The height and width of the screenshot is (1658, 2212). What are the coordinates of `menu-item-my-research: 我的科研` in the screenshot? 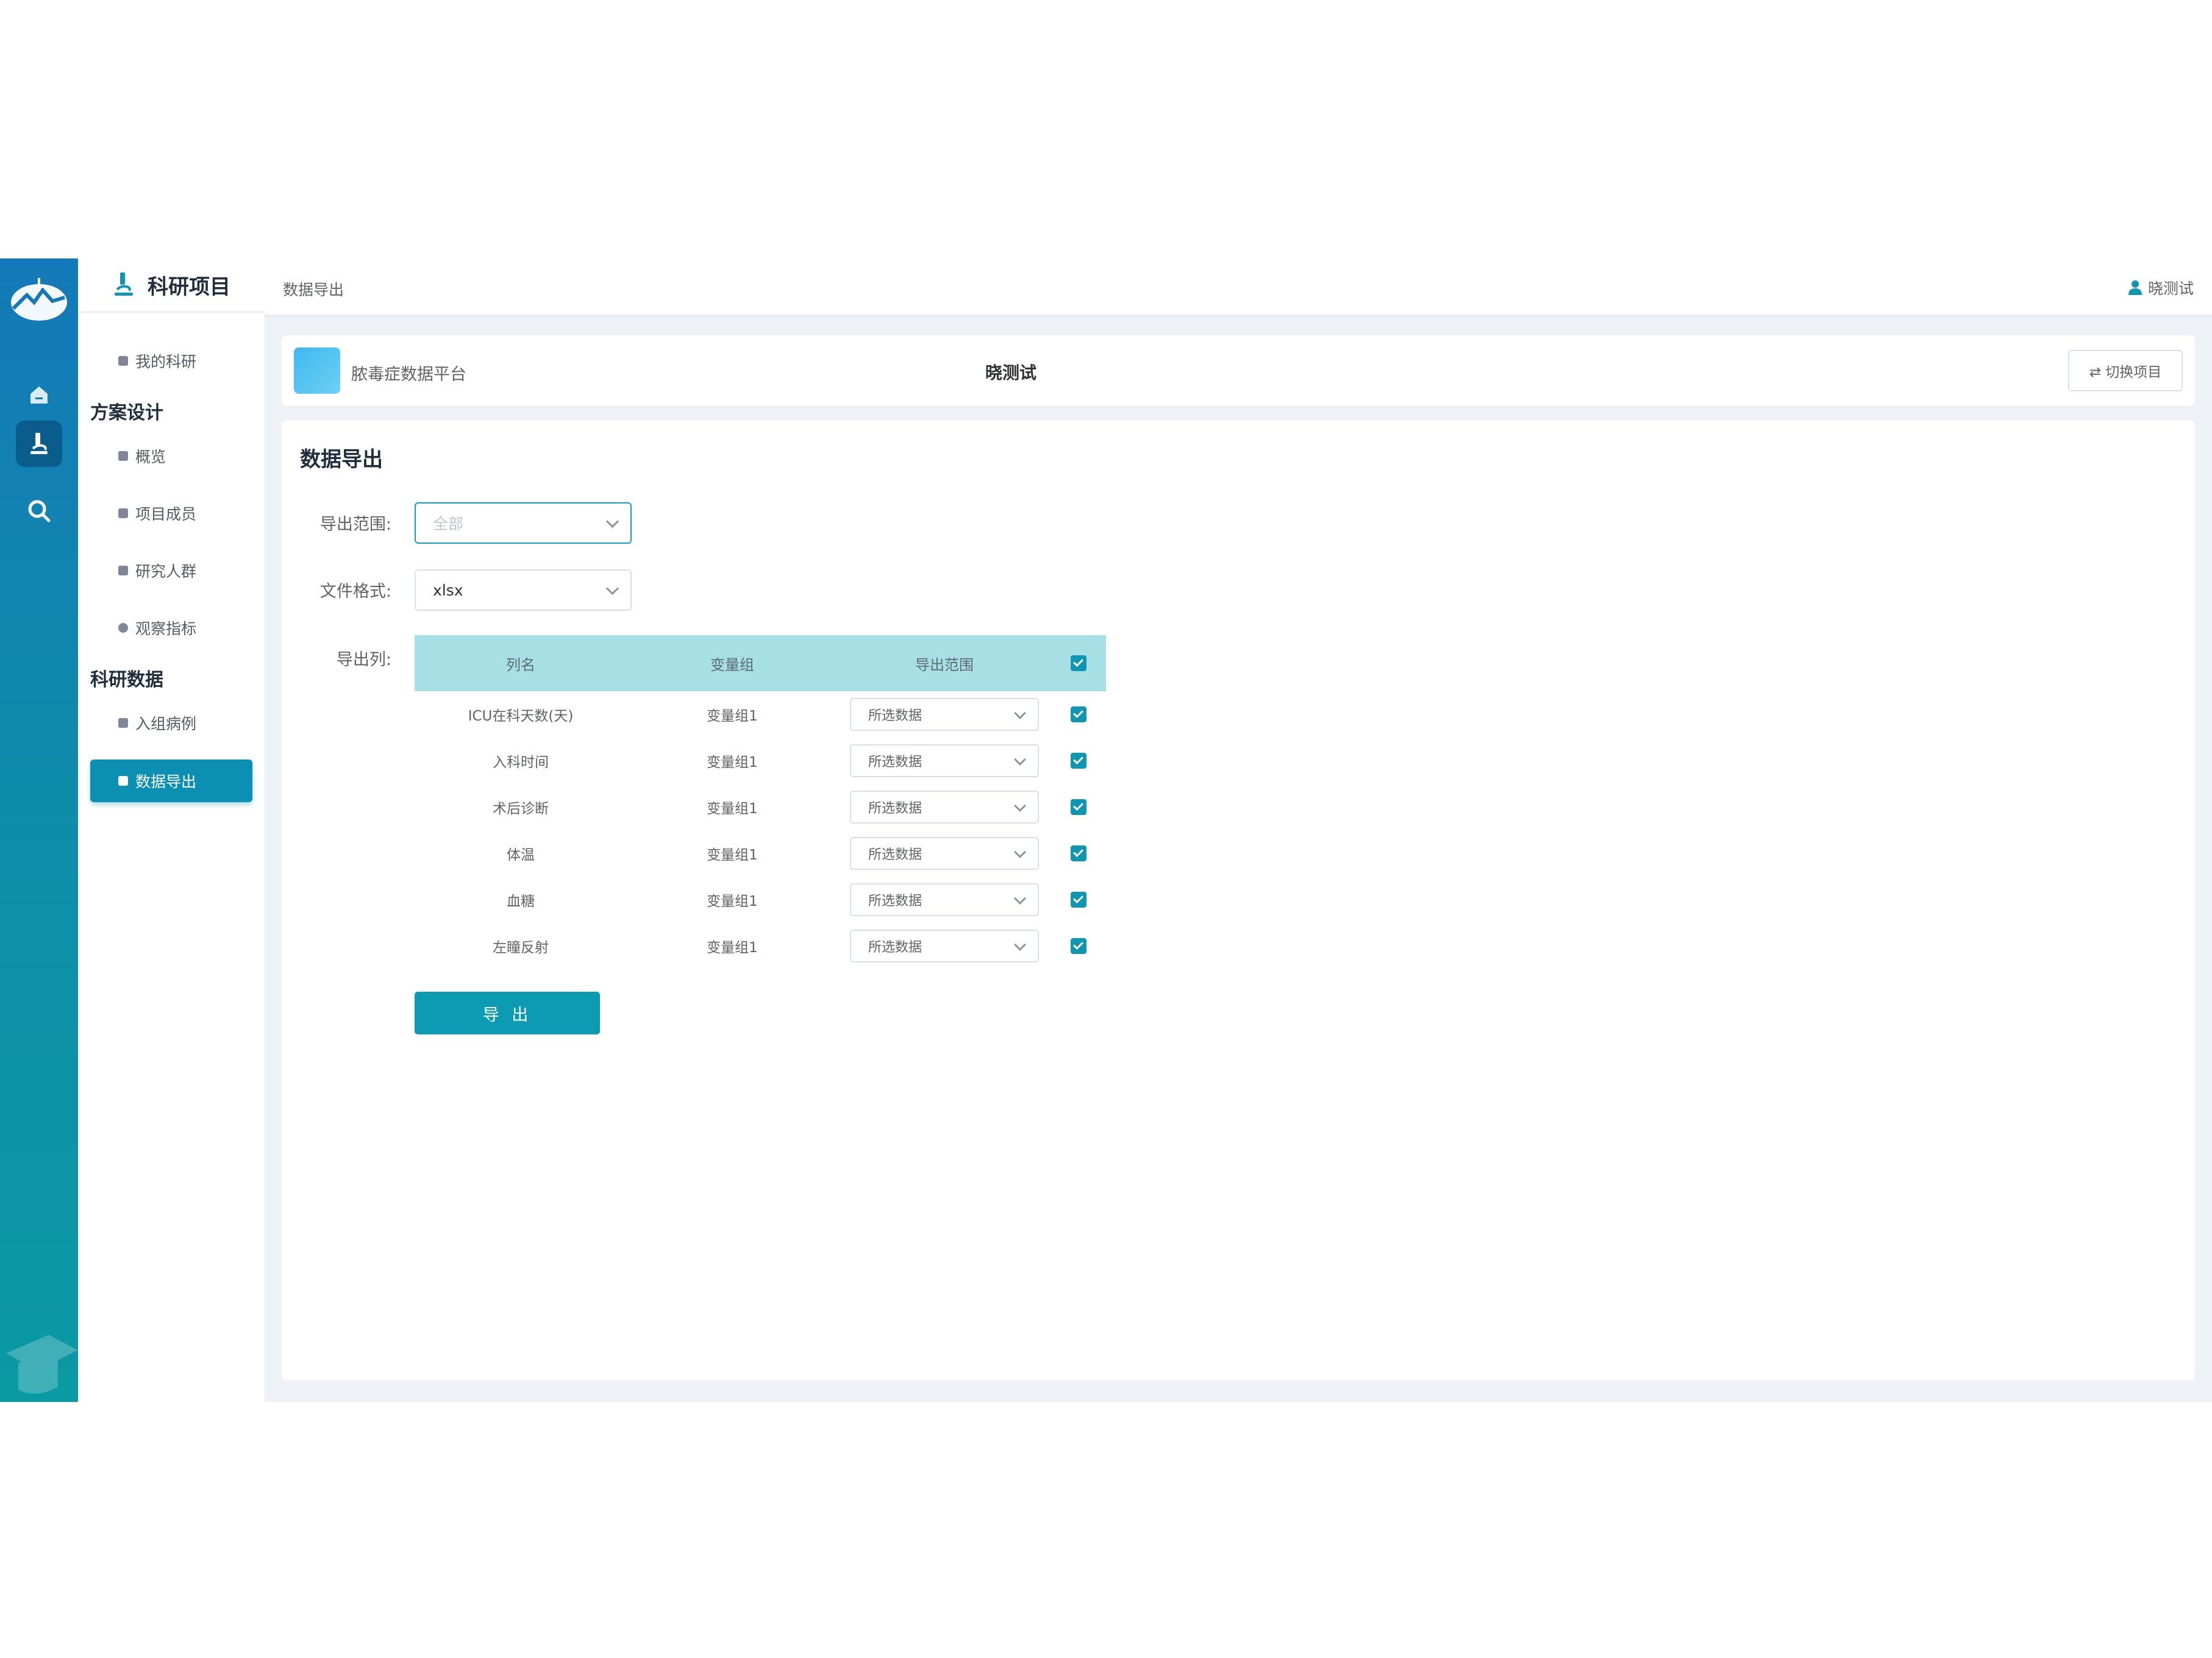 It's located at (157, 361).